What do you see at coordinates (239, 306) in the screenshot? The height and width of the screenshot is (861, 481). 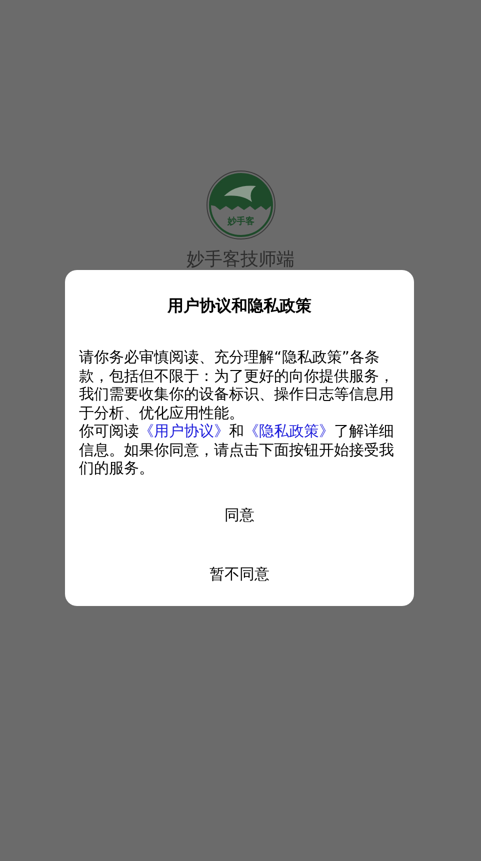 I see `dialog-title: 用户协议和隐私政策` at bounding box center [239, 306].